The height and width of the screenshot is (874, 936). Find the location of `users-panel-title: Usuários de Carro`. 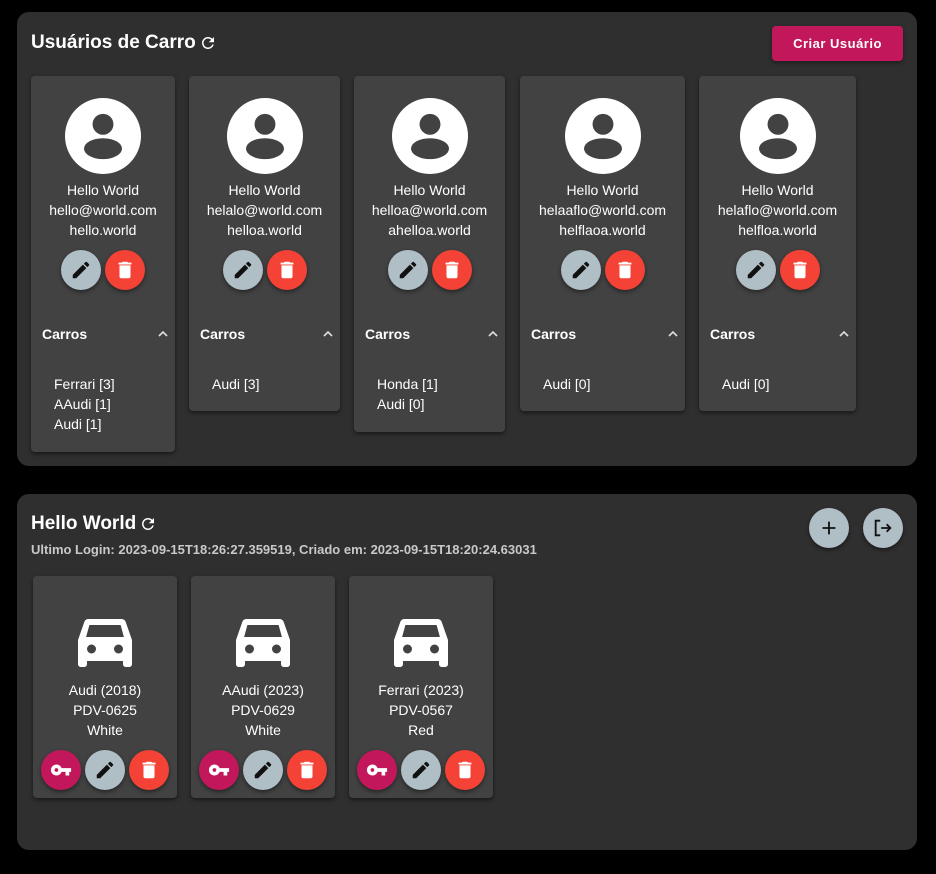

users-panel-title: Usuários de Carro is located at coordinates (124, 43).